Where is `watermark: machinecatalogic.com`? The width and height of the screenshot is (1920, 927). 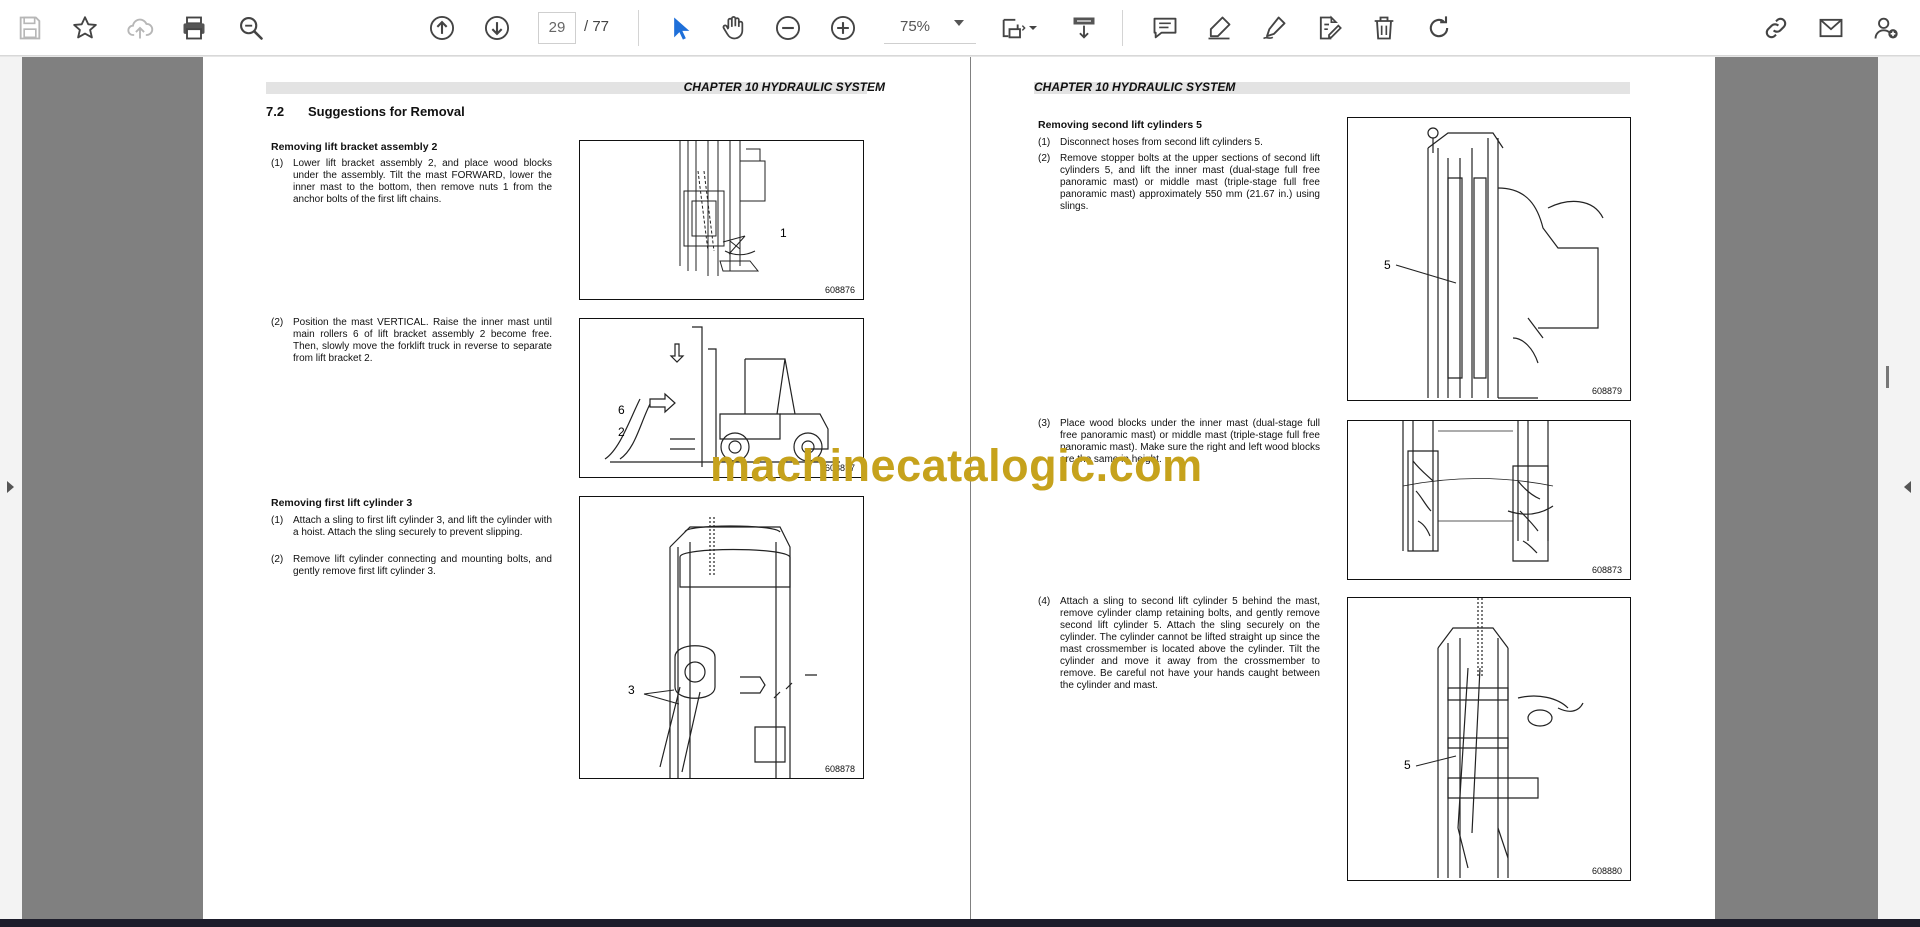 watermark: machinecatalogic.com is located at coordinates (956, 465).